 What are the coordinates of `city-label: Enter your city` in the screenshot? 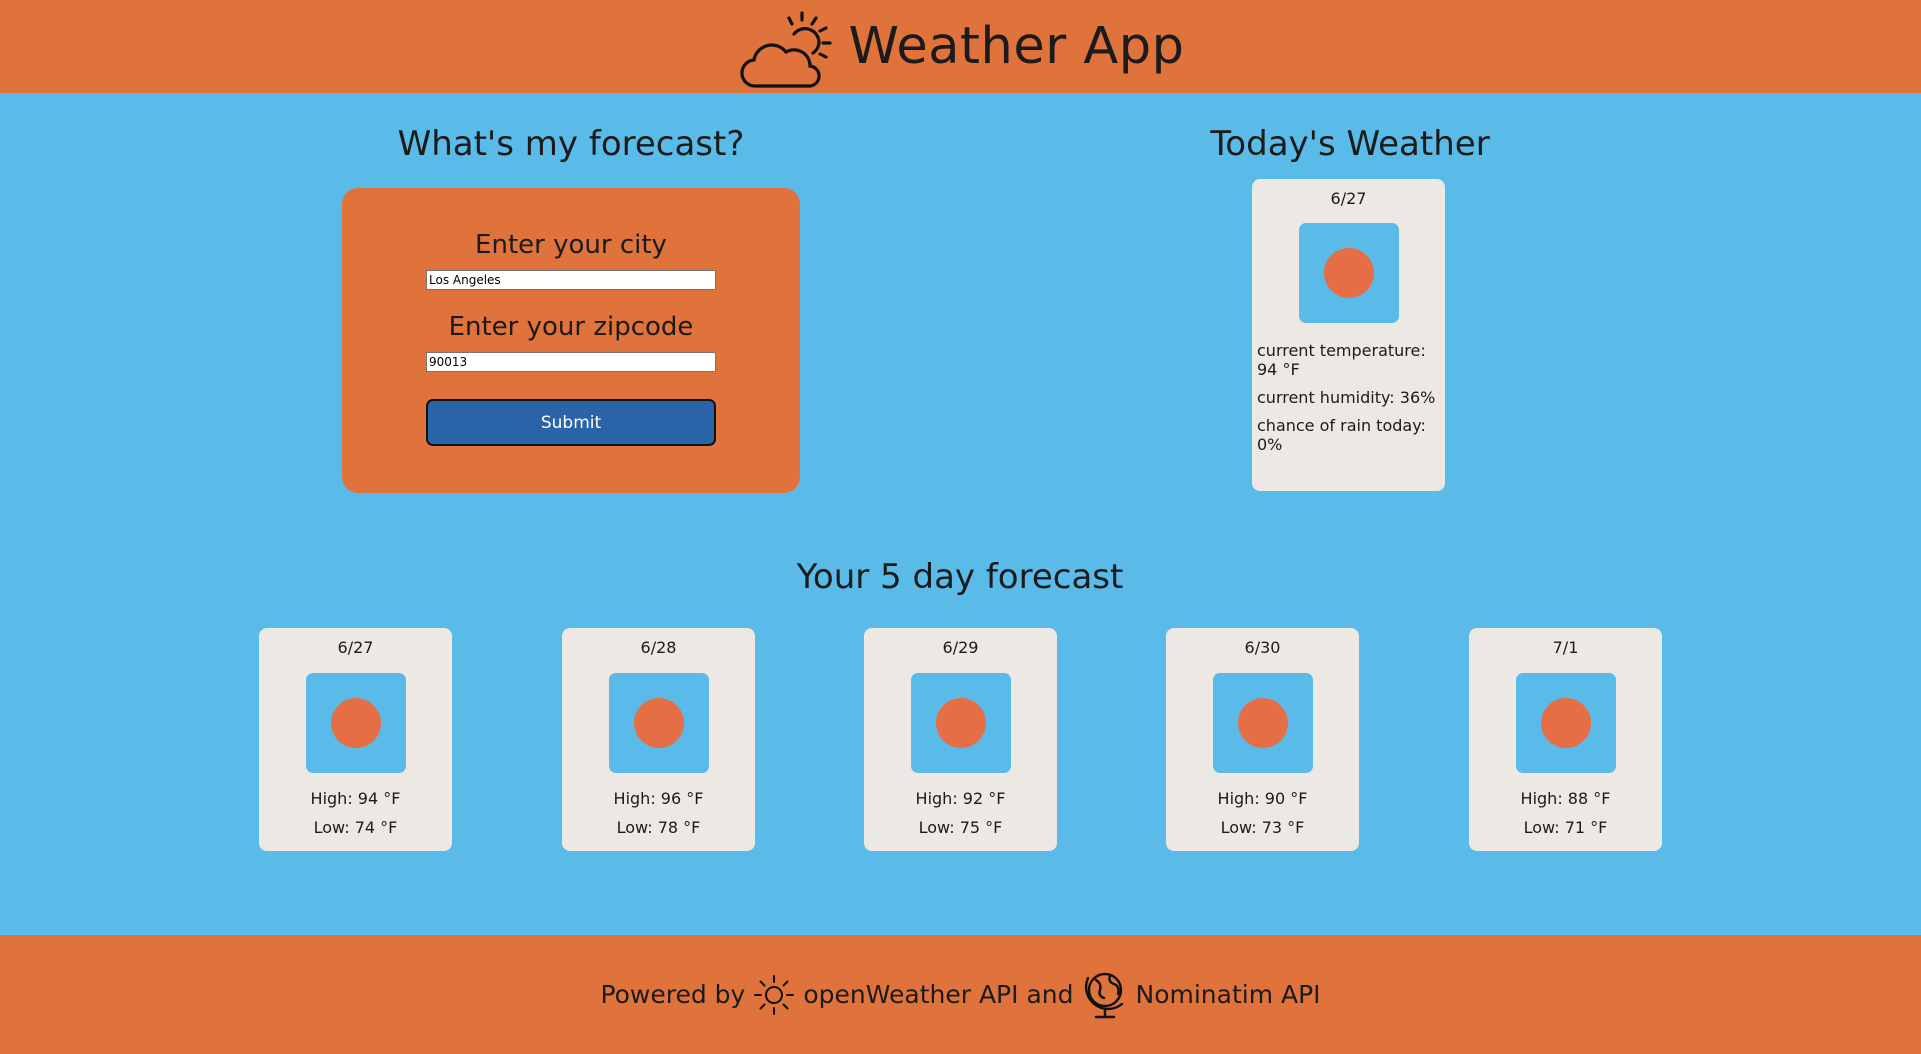 It's located at (571, 245).